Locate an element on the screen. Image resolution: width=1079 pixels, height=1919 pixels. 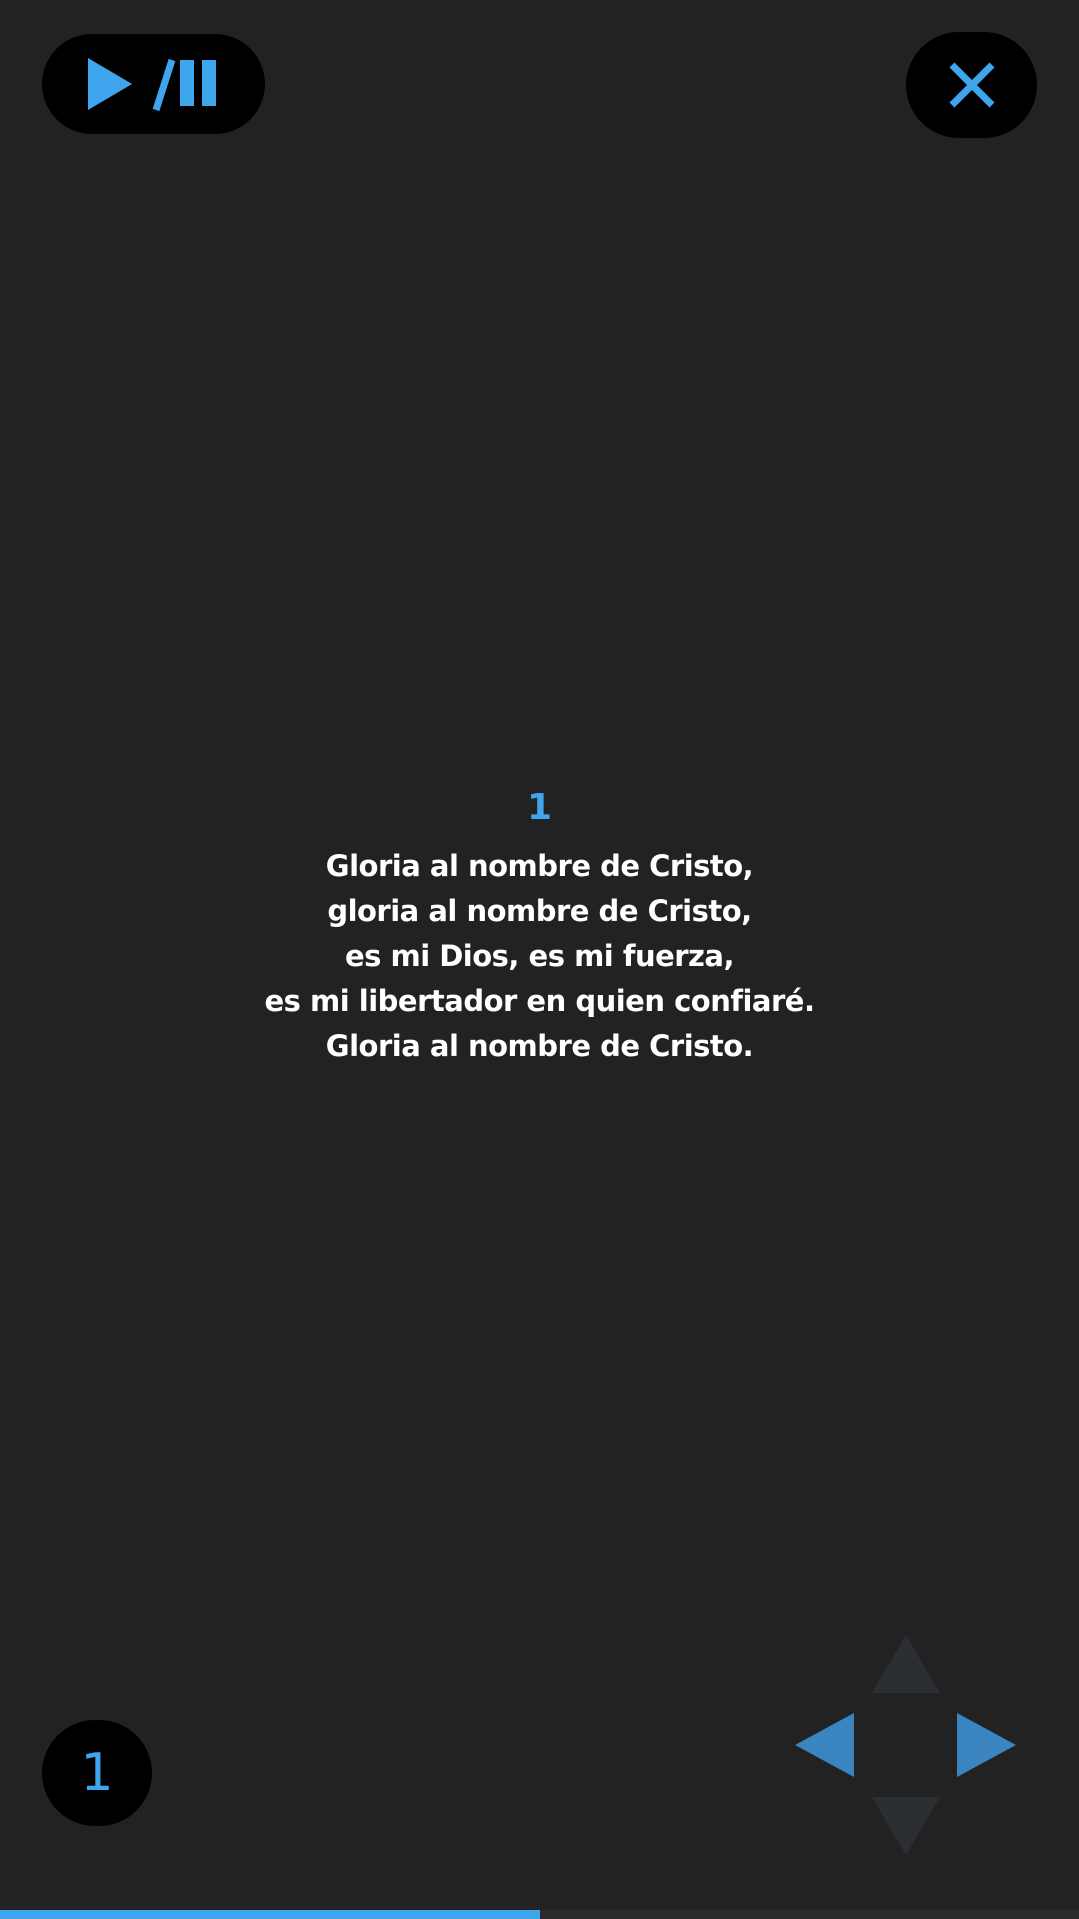
play-pause-icon is located at coordinates (151, 85).